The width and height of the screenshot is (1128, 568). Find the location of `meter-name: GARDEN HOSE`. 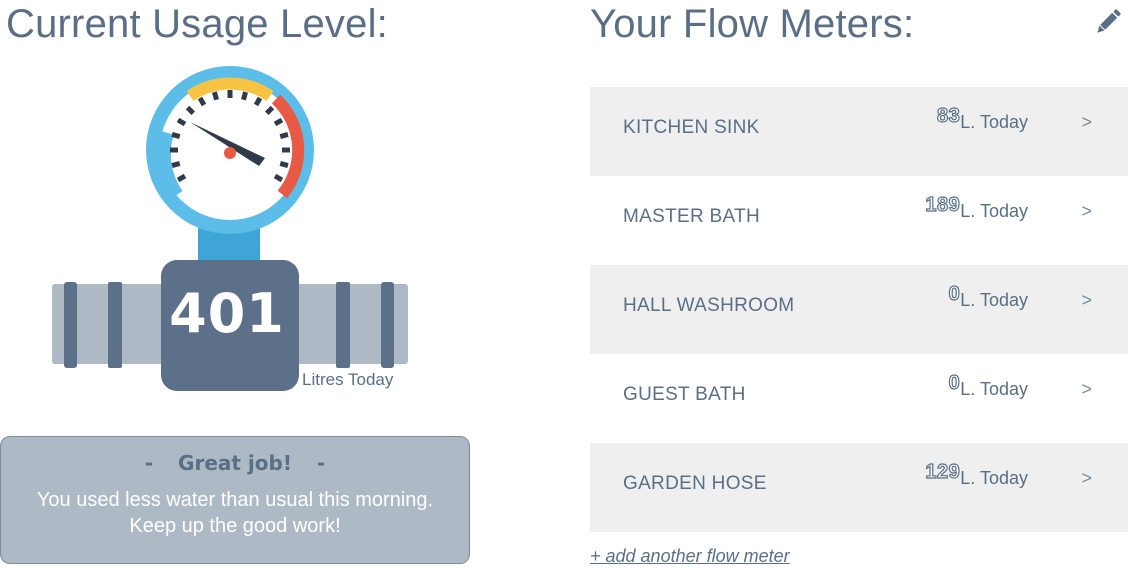

meter-name: GARDEN HOSE is located at coordinates (695, 483).